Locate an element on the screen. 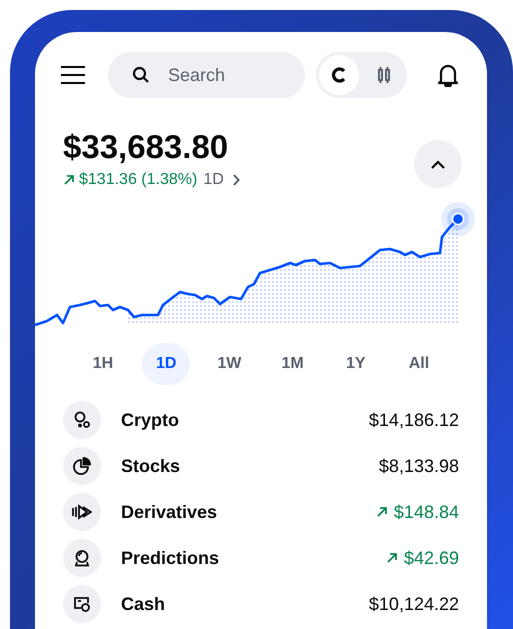 This screenshot has height=629, width=513. chevron-right-icon is located at coordinates (236, 180).